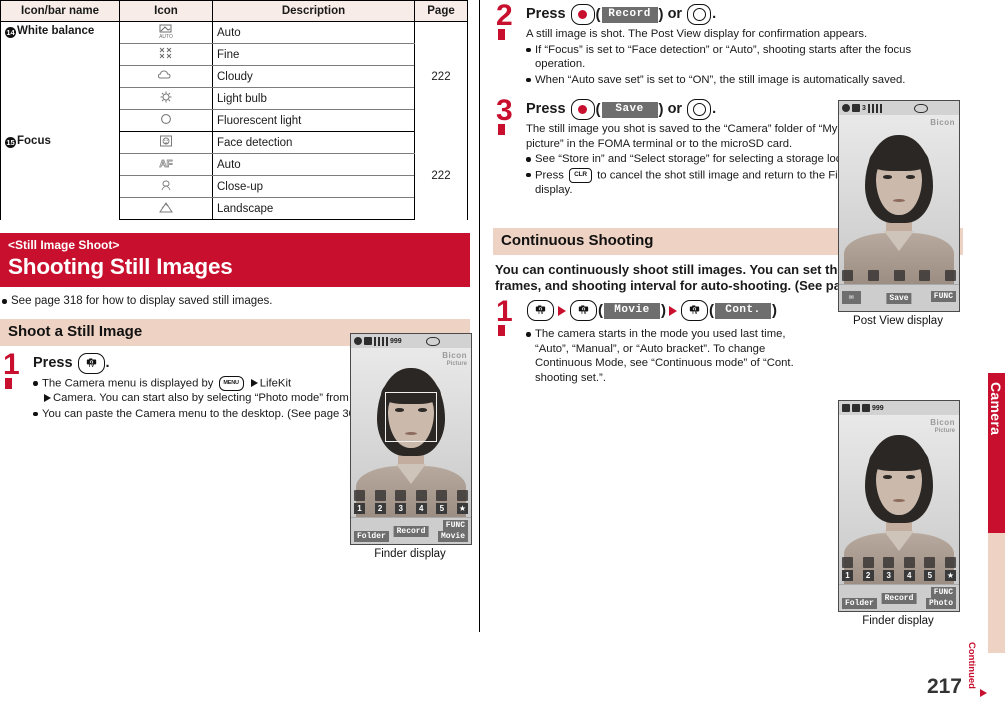 This screenshot has height=704, width=1005. Describe the element at coordinates (313, 54) in the screenshot. I see `desc-fine: Fine` at that location.